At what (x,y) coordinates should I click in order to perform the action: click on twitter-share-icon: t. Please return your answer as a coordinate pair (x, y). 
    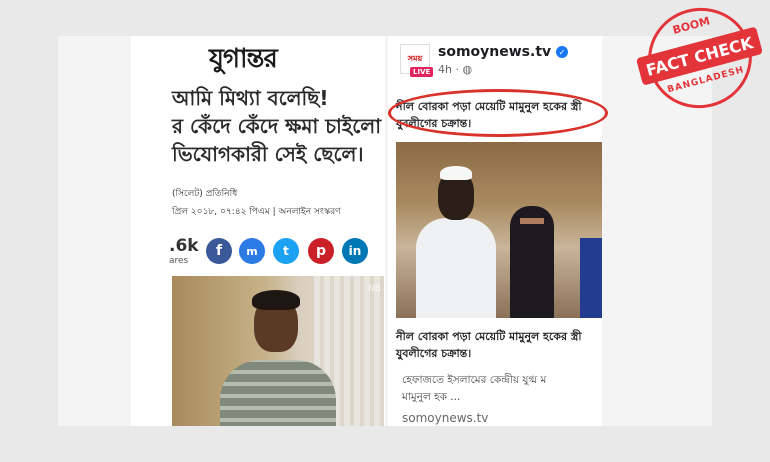
    Looking at the image, I should click on (286, 251).